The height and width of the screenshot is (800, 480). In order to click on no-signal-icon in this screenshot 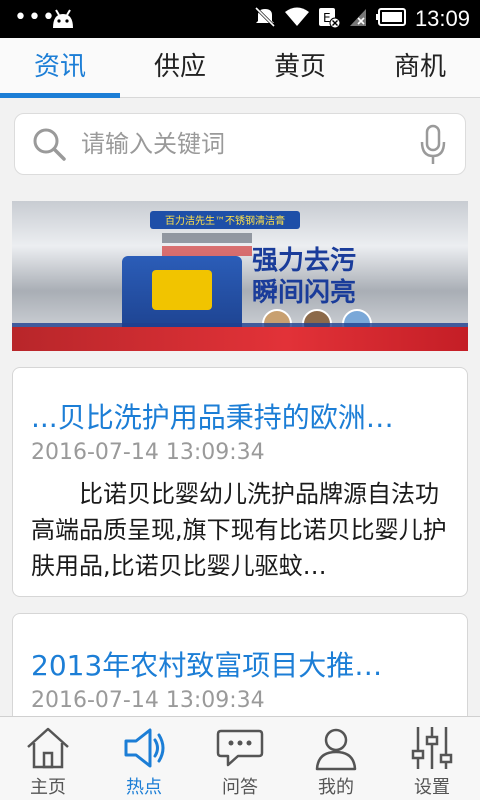, I will do `click(358, 19)`.